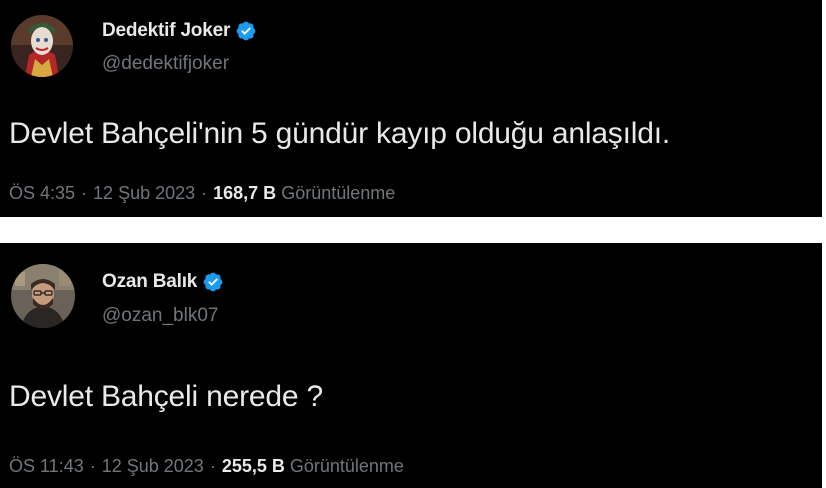 This screenshot has height=488, width=826. Describe the element at coordinates (160, 316) in the screenshot. I see `user-handle: @ozan_blk07` at that location.